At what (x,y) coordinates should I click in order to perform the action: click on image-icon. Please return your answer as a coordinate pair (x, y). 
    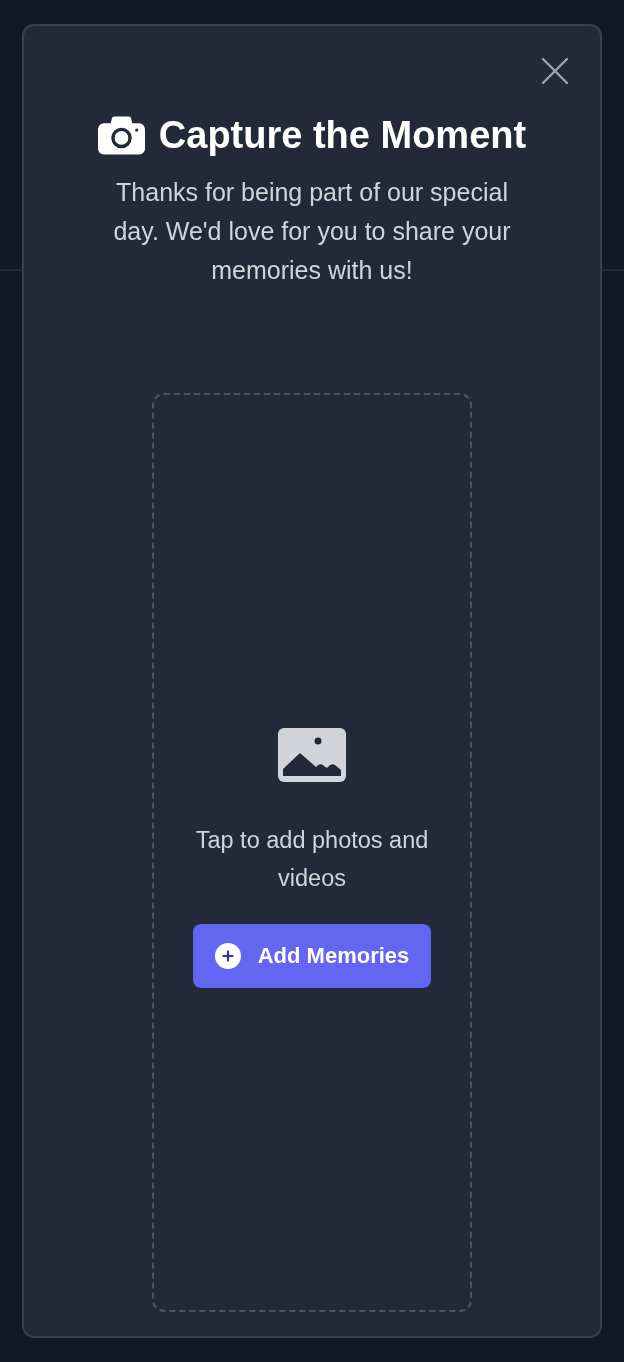
    Looking at the image, I should click on (312, 754).